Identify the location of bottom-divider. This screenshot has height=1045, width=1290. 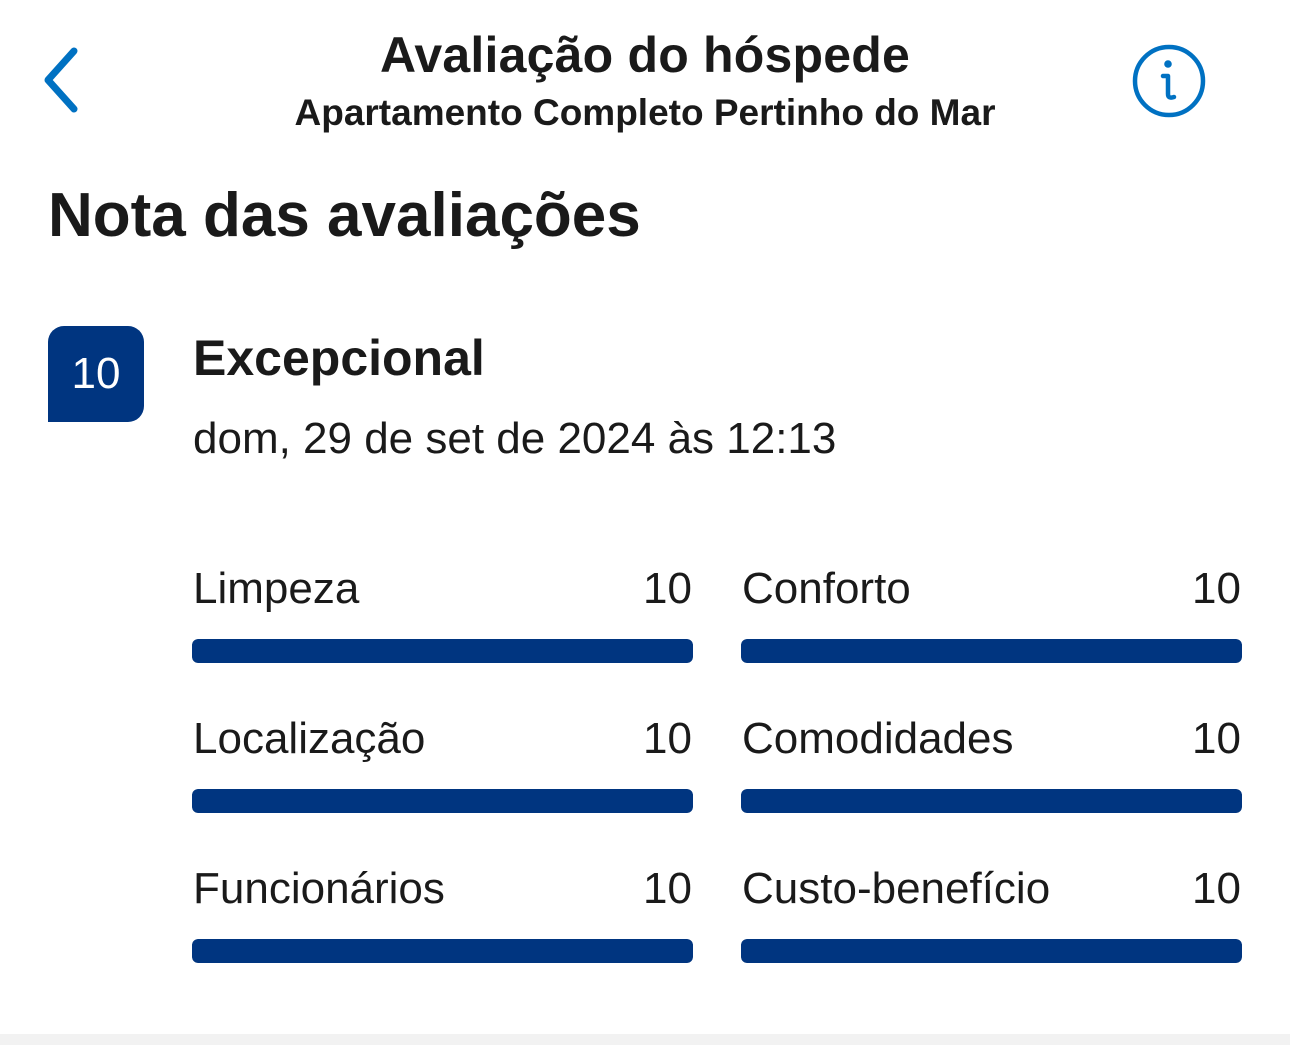
(645, 1039).